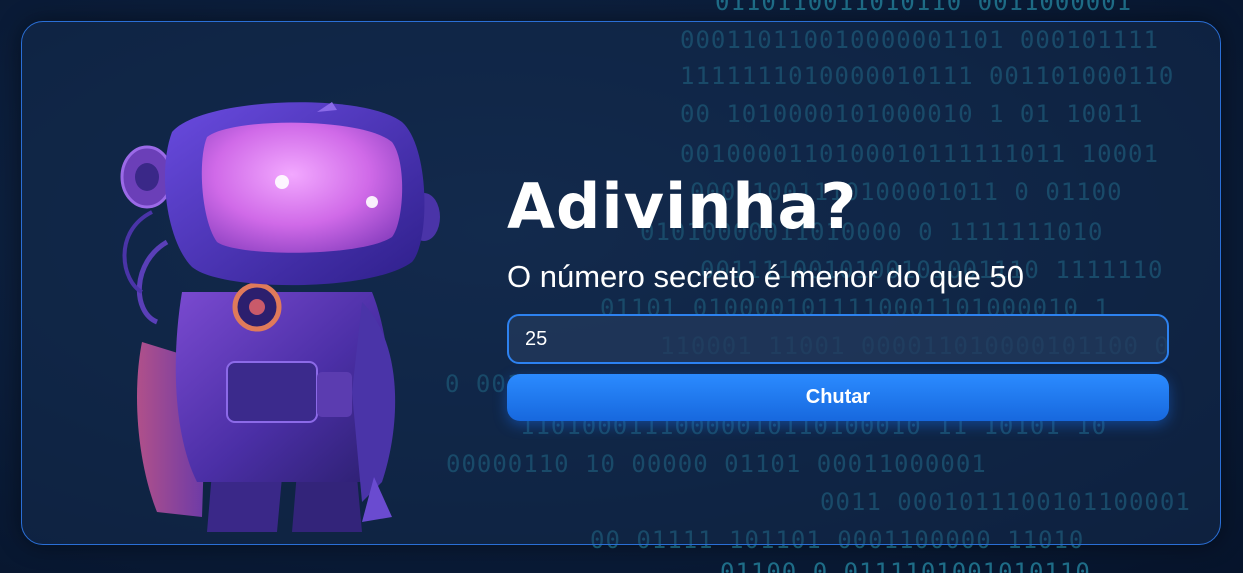 The height and width of the screenshot is (573, 1243). Describe the element at coordinates (905, 565) in the screenshot. I see `binary-row: 01100 0 0111101001010110` at that location.